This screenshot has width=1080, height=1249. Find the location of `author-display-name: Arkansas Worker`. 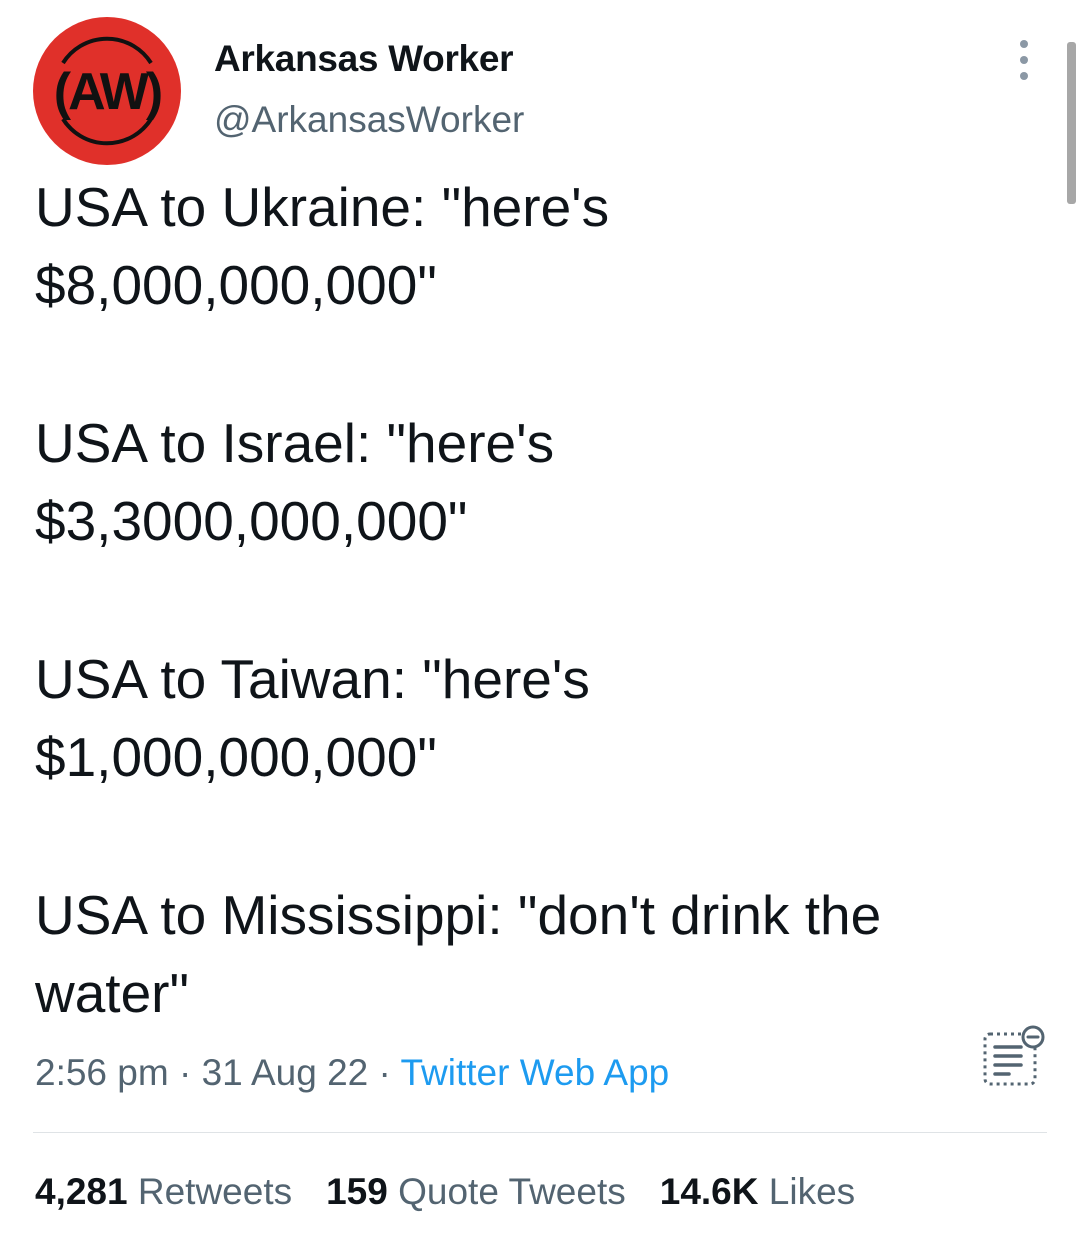

author-display-name: Arkansas Worker is located at coordinates (364, 59).